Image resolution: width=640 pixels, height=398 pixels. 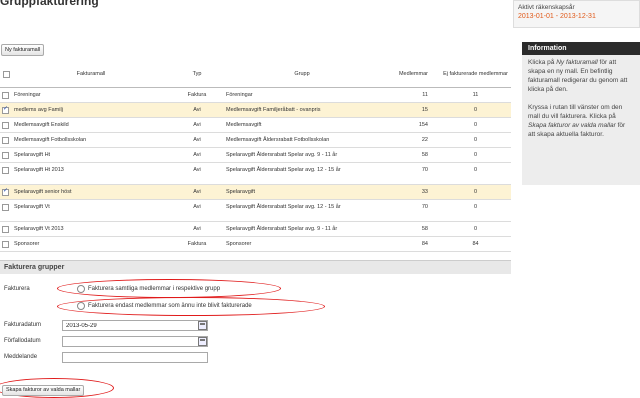 I want to click on radio-invoice-not-invoiced, so click(x=81, y=306).